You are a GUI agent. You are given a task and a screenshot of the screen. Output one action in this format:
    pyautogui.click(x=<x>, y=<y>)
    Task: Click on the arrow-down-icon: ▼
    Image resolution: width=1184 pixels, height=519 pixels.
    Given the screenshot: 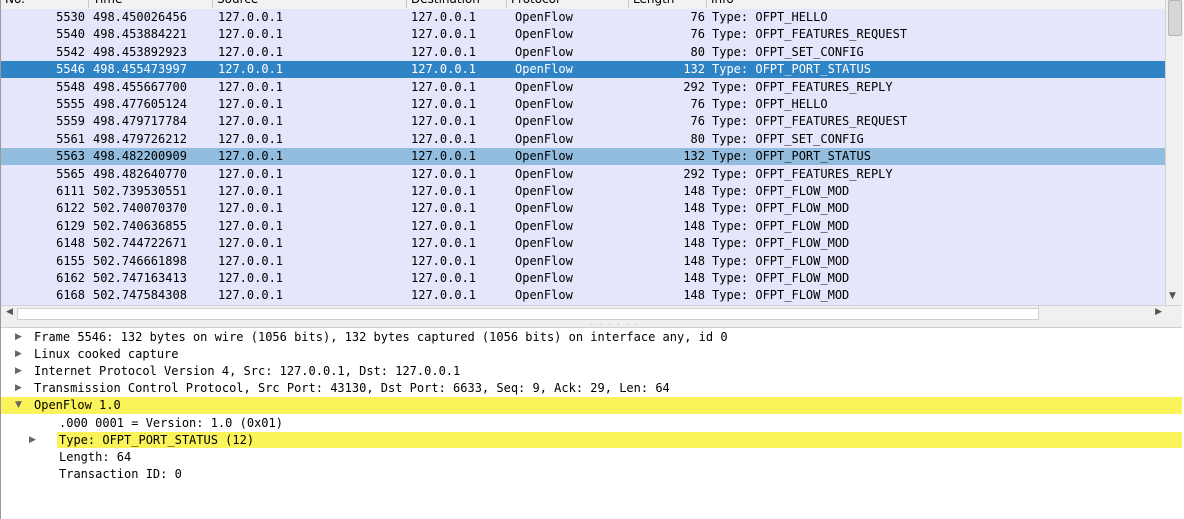 What is the action you would take?
    pyautogui.click(x=1172, y=296)
    